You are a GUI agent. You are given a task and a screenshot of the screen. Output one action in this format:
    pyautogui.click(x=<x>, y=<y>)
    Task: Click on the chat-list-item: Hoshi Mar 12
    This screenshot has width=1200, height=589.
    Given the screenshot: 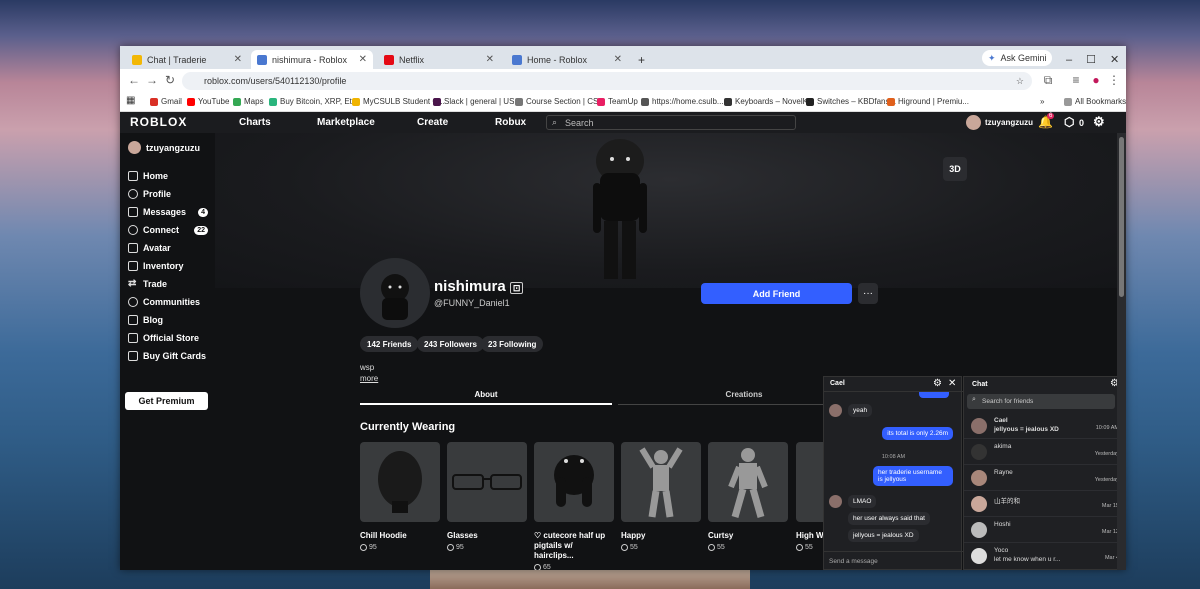 What is the action you would take?
    pyautogui.click(x=1045, y=530)
    